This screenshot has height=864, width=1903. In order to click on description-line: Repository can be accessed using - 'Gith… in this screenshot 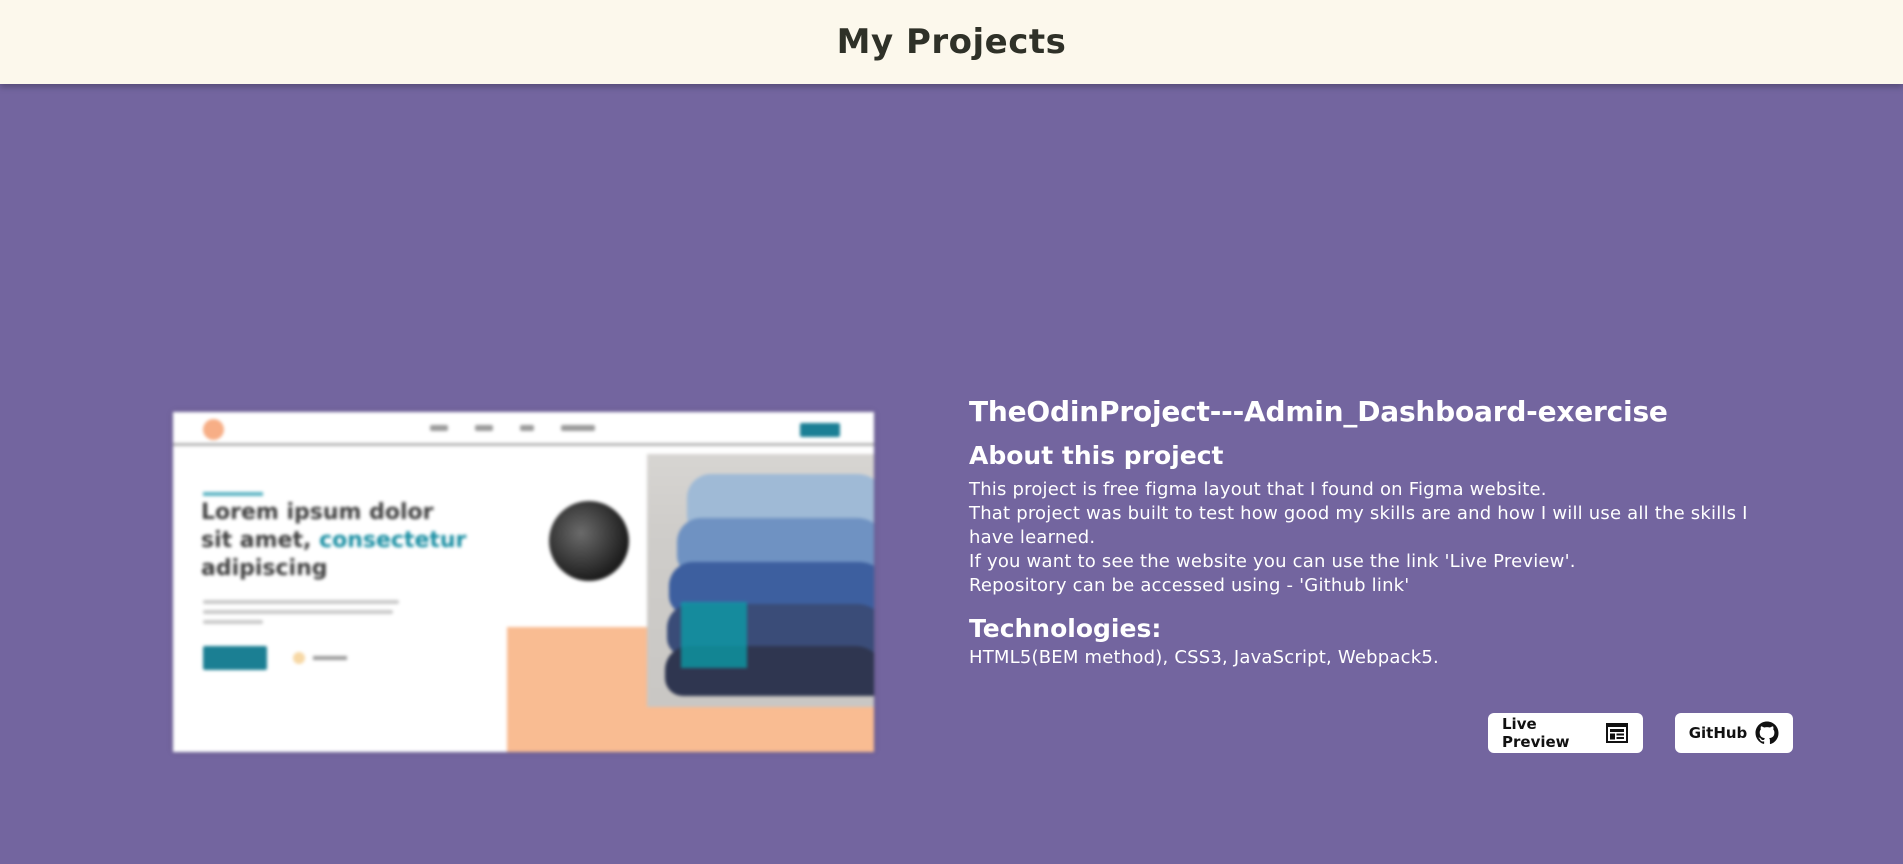, I will do `click(1189, 585)`.